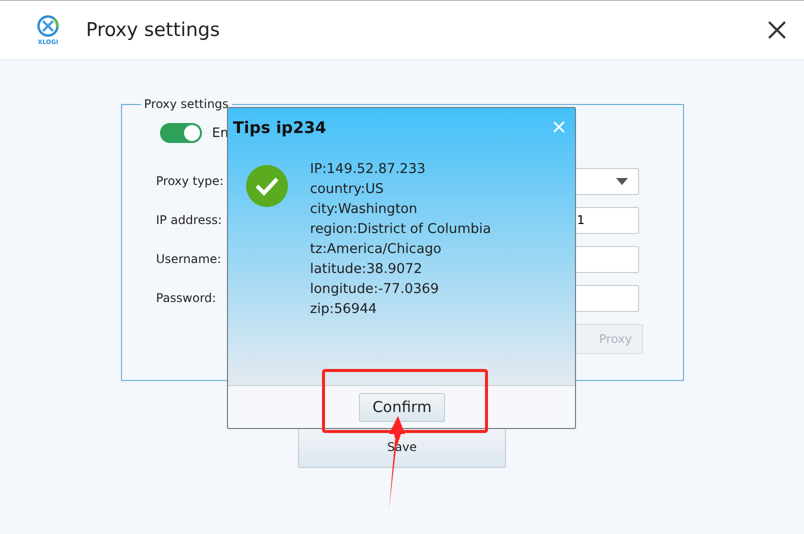 This screenshot has height=534, width=804. What do you see at coordinates (344, 309) in the screenshot?
I see `info-line: zip:56944` at bounding box center [344, 309].